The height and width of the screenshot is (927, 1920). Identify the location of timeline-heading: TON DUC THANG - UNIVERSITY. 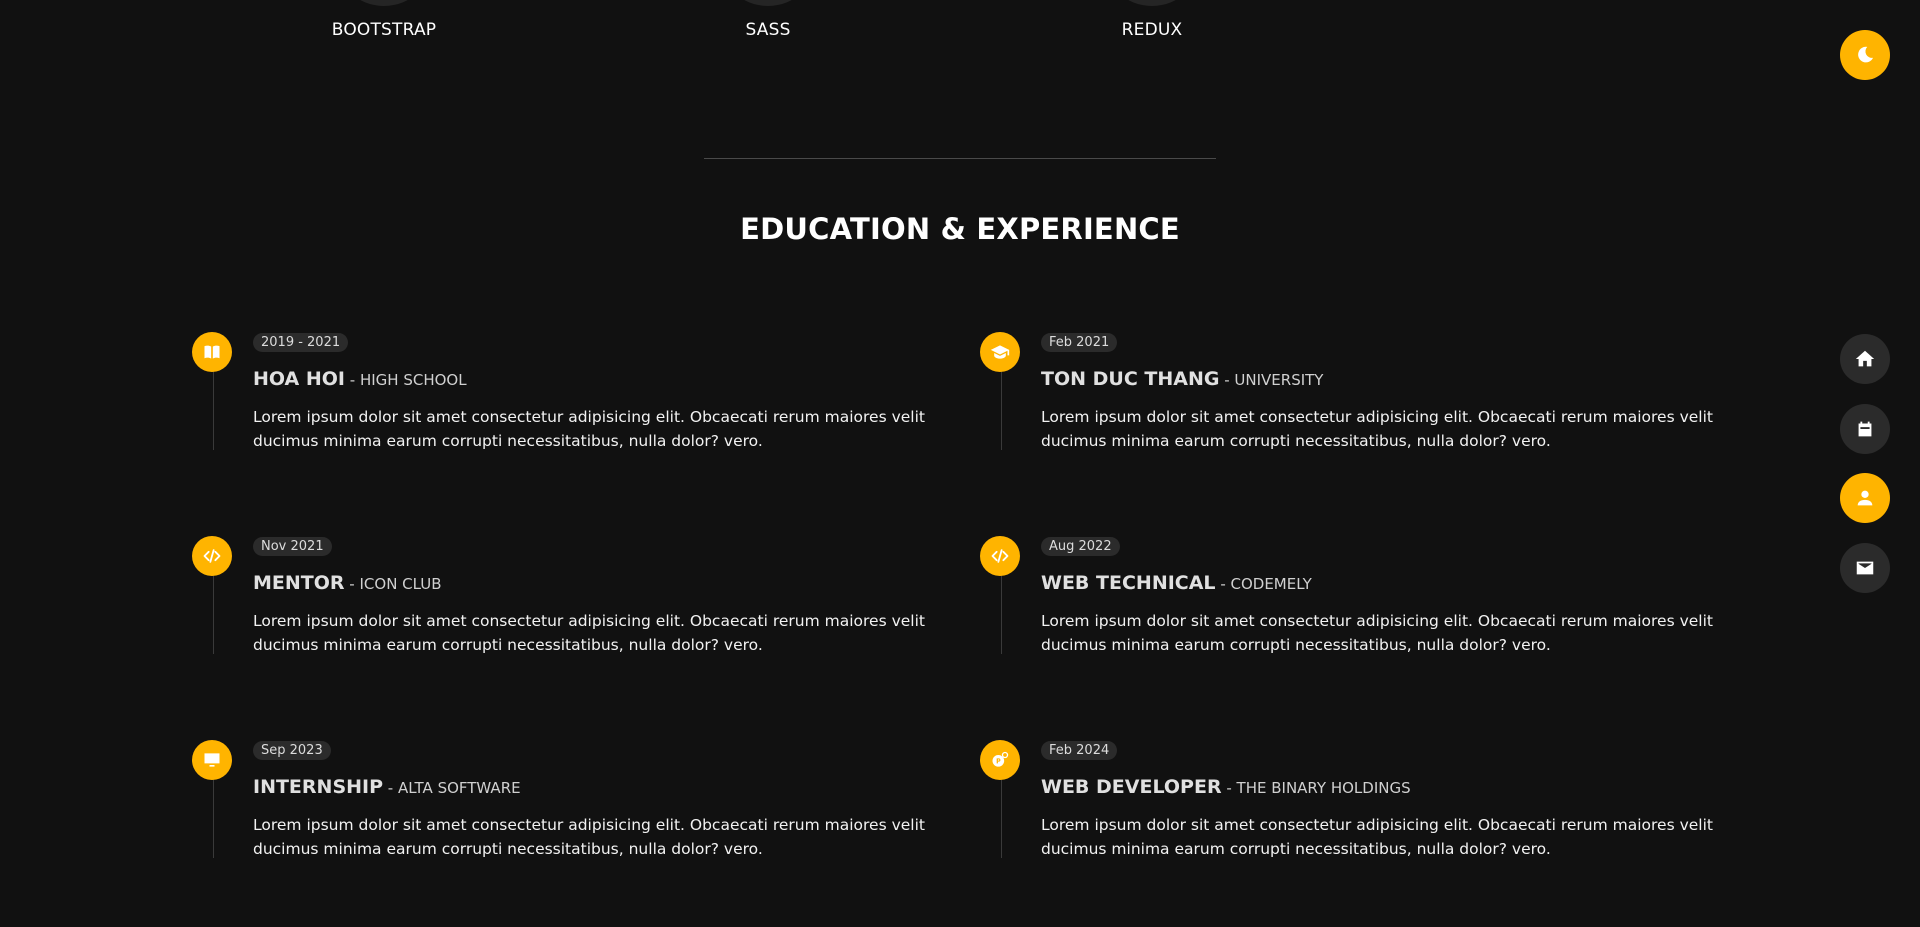
(1182, 379).